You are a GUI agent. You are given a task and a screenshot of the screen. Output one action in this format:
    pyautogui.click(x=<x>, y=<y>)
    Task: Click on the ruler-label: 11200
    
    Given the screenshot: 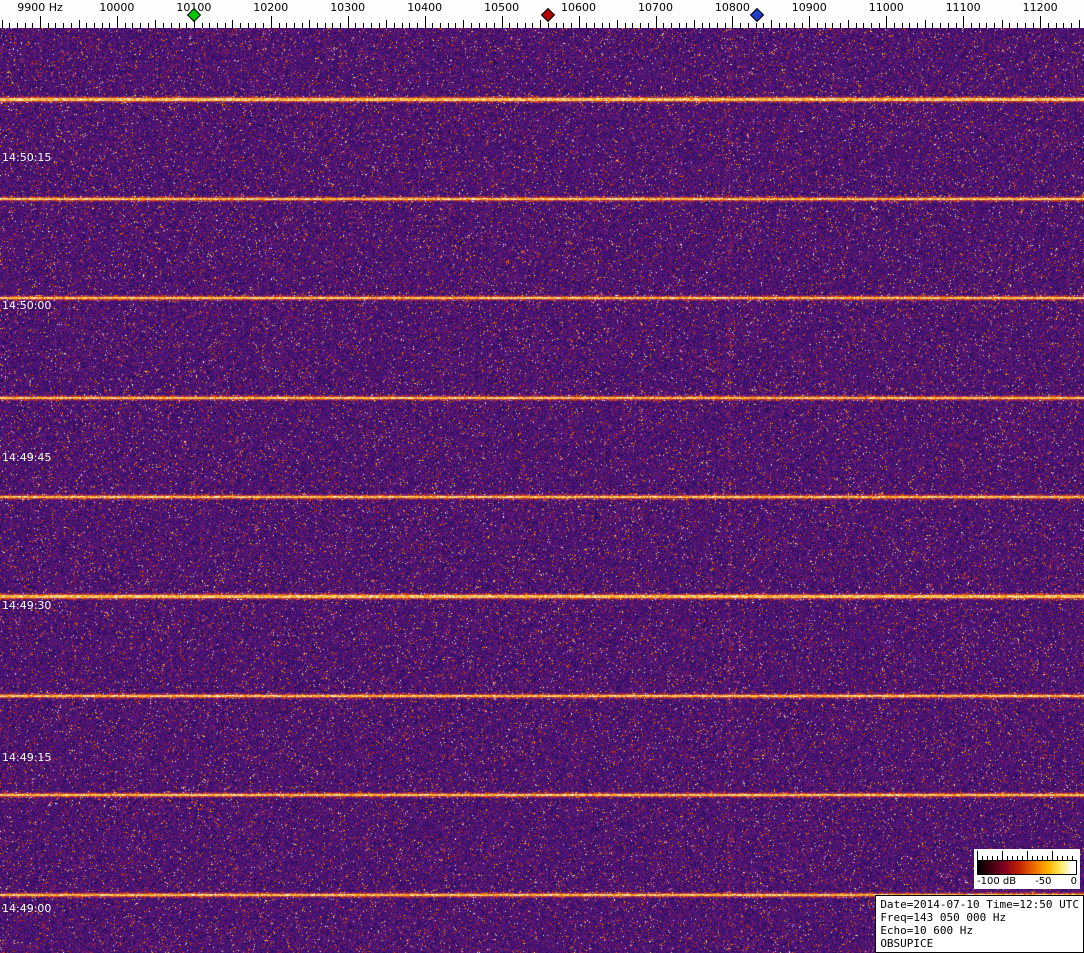 What is the action you would take?
    pyautogui.click(x=1040, y=7)
    